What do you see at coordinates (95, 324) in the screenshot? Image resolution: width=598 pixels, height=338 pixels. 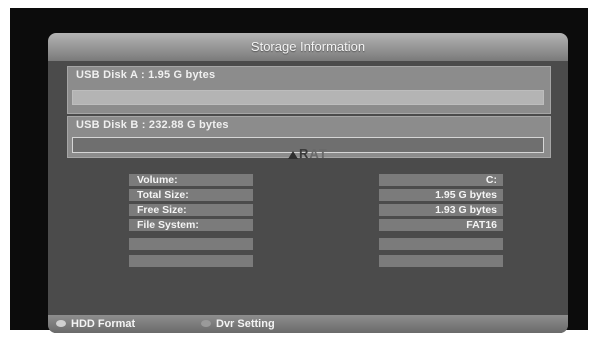 I see `hdd-format-button: HDD Format` at bounding box center [95, 324].